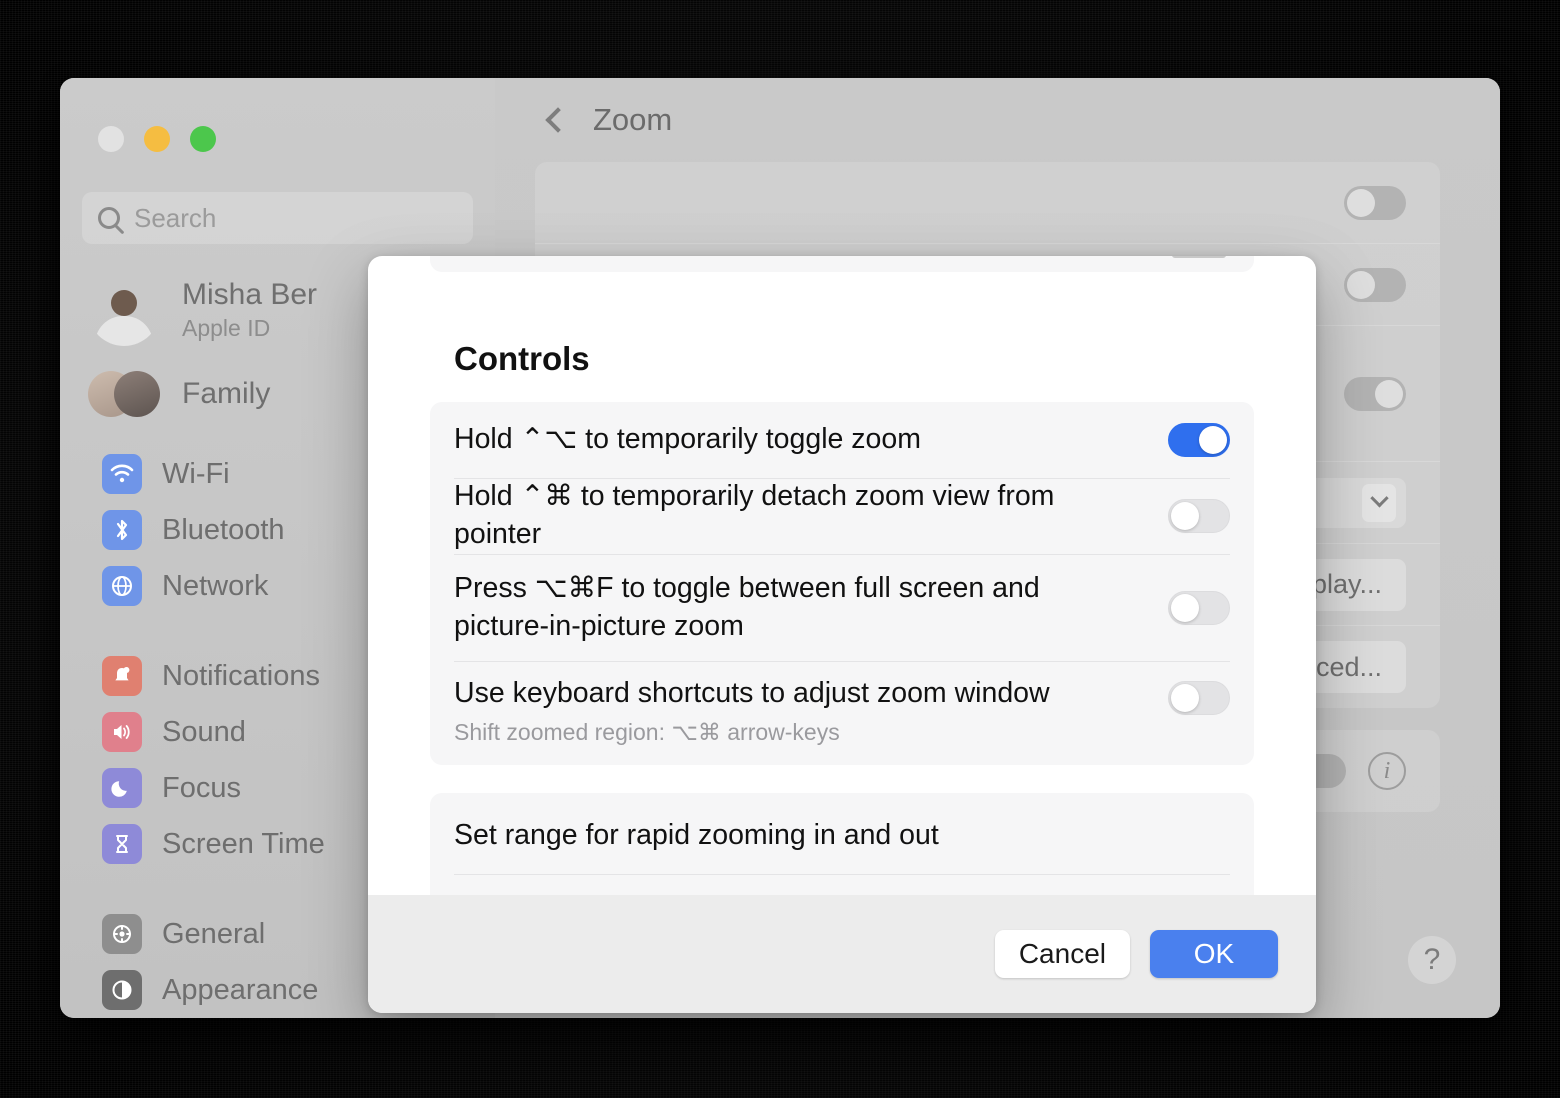 This screenshot has width=1560, height=1098. I want to click on row-text: Hold ⌃⌥ to temporarily toggle zoom, so click(811, 440).